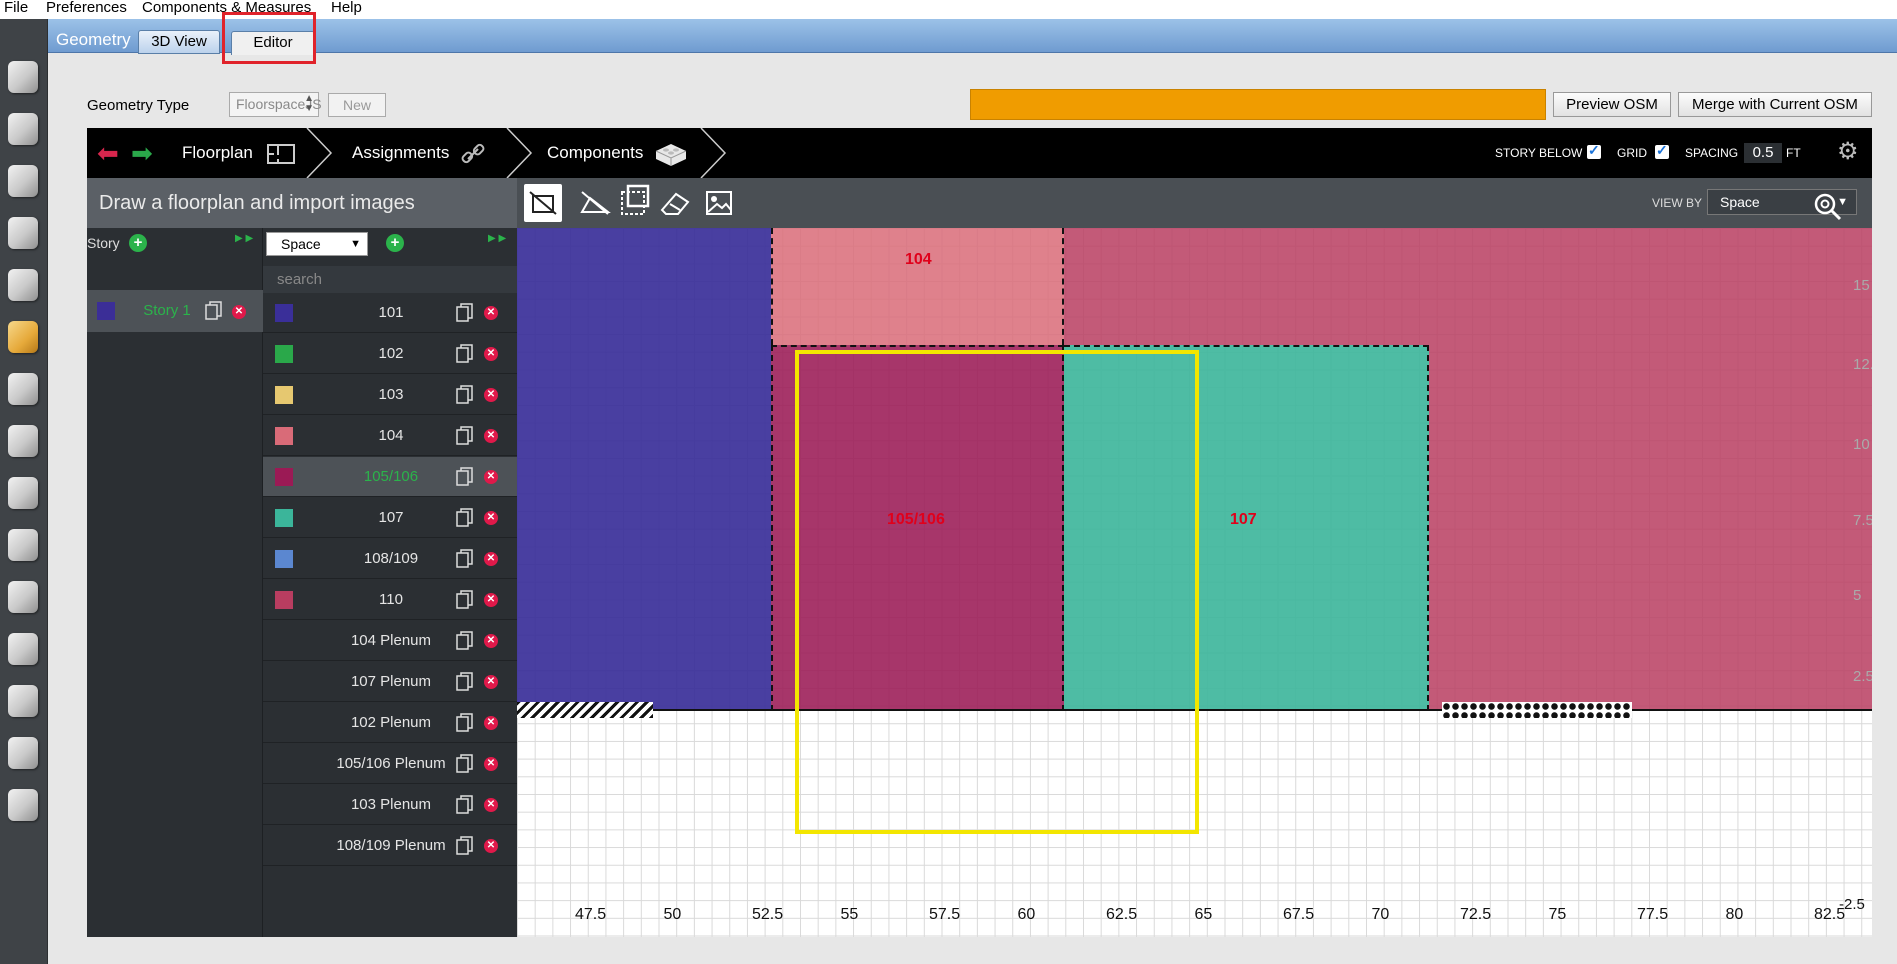  I want to click on facility-icon, so click(23, 389).